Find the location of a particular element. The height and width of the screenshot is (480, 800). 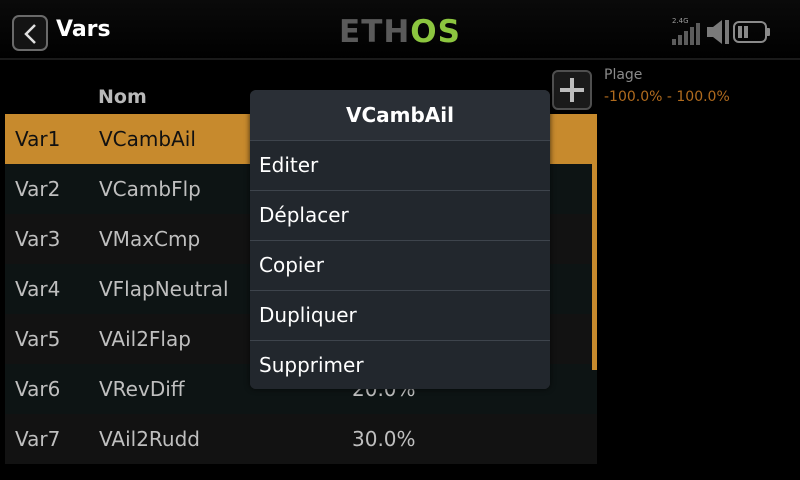

ethos-logo: ETHOS is located at coordinates (400, 32).